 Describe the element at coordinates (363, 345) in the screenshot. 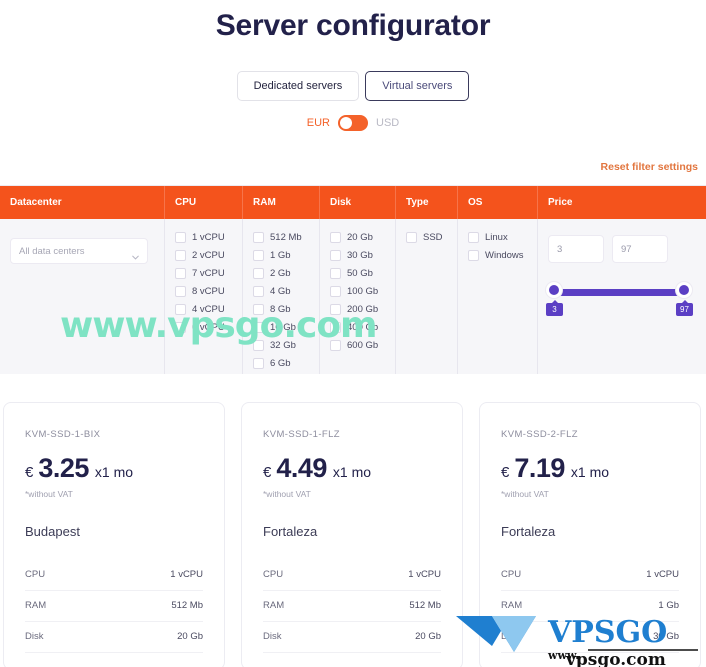

I see `disk-option-label: 600 Gb` at that location.